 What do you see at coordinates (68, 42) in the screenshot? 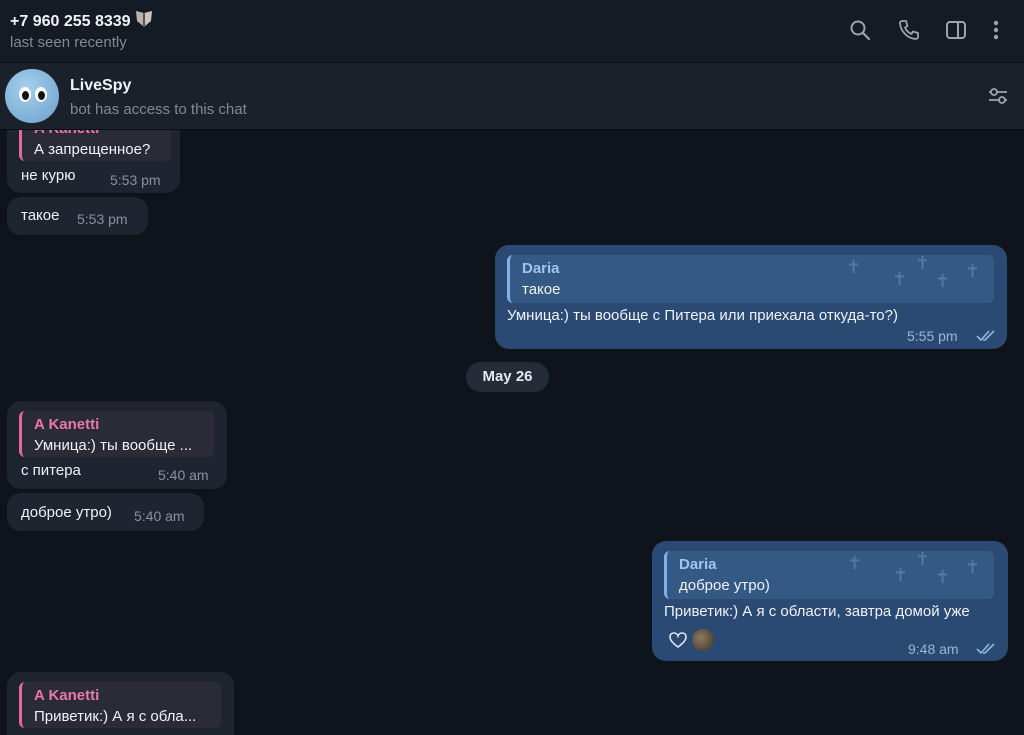
I see `last-seen-status: last seen recently` at bounding box center [68, 42].